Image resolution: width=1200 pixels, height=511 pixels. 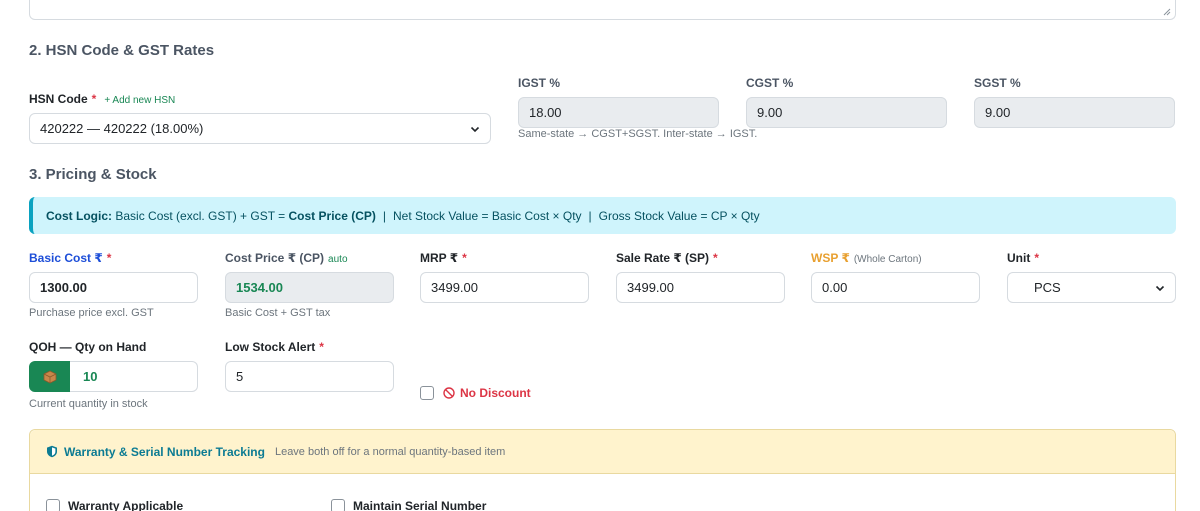 I want to click on sgst-input: 9.00, so click(x=1074, y=112).